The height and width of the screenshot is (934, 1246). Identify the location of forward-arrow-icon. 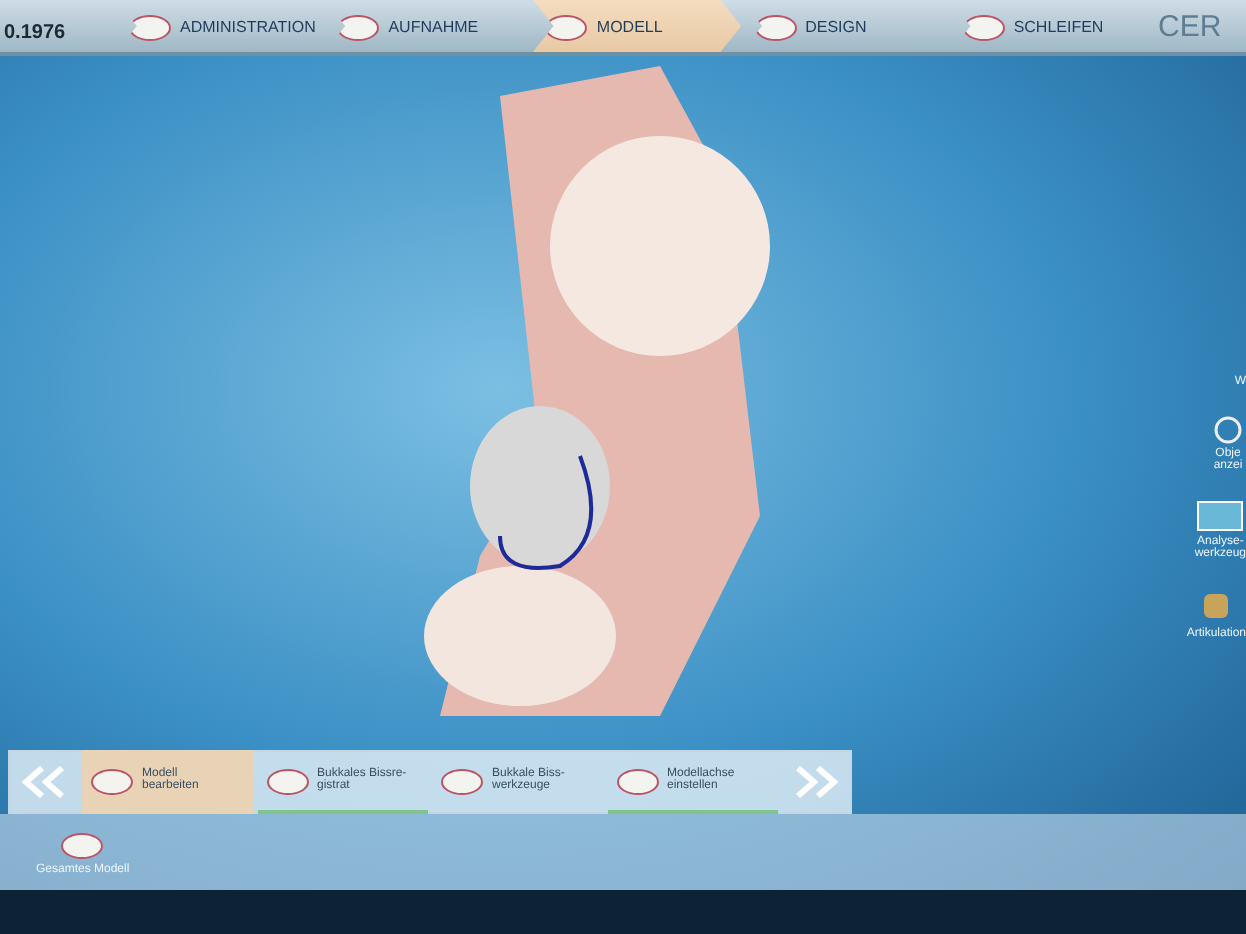
(816, 782).